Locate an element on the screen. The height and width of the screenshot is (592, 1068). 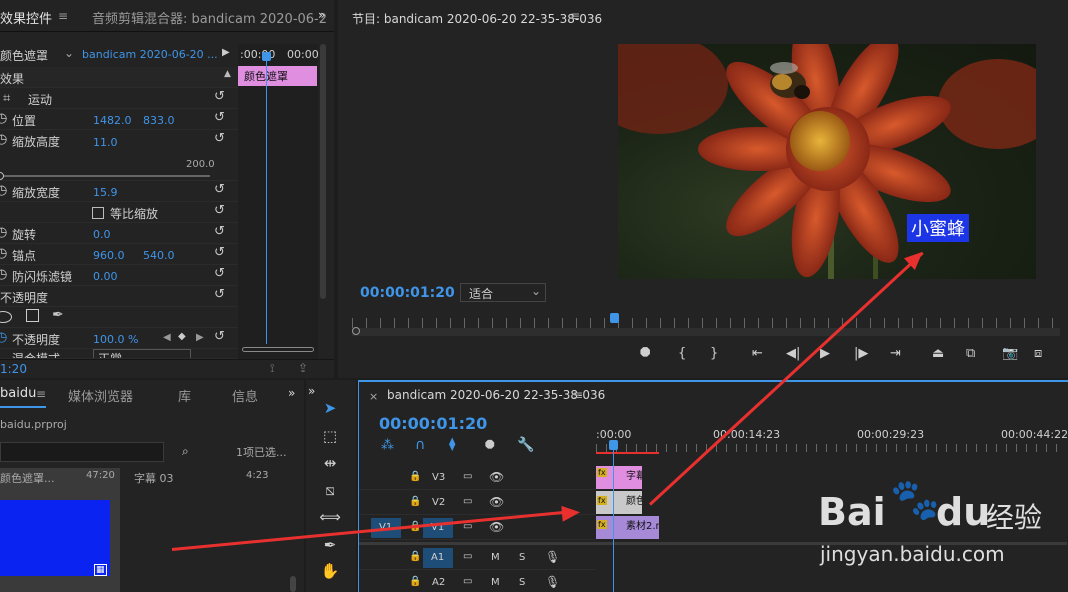
project-item-1: 颜色遮罩... 47:20 ▦ is located at coordinates (60, 530).